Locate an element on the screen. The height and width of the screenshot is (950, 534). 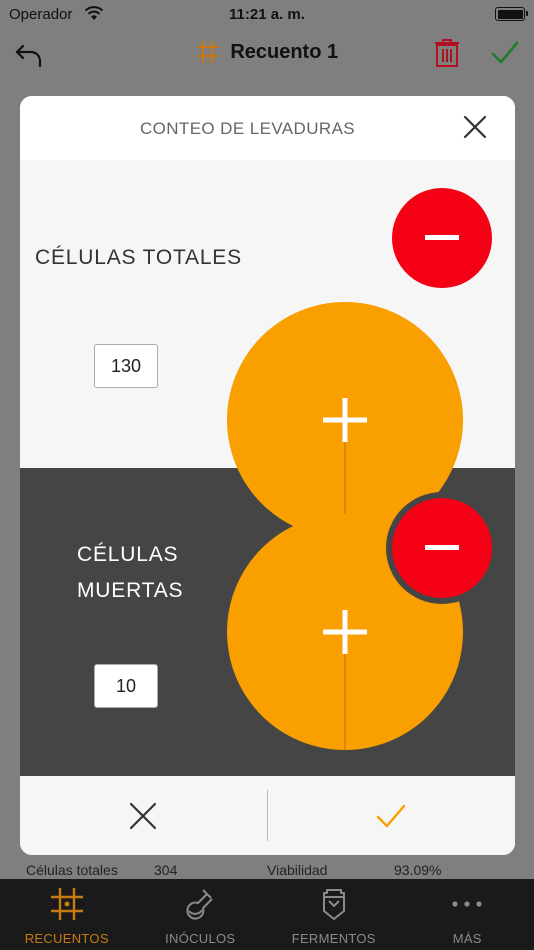
tab-label: FERMENTOS is located at coordinates (333, 938).